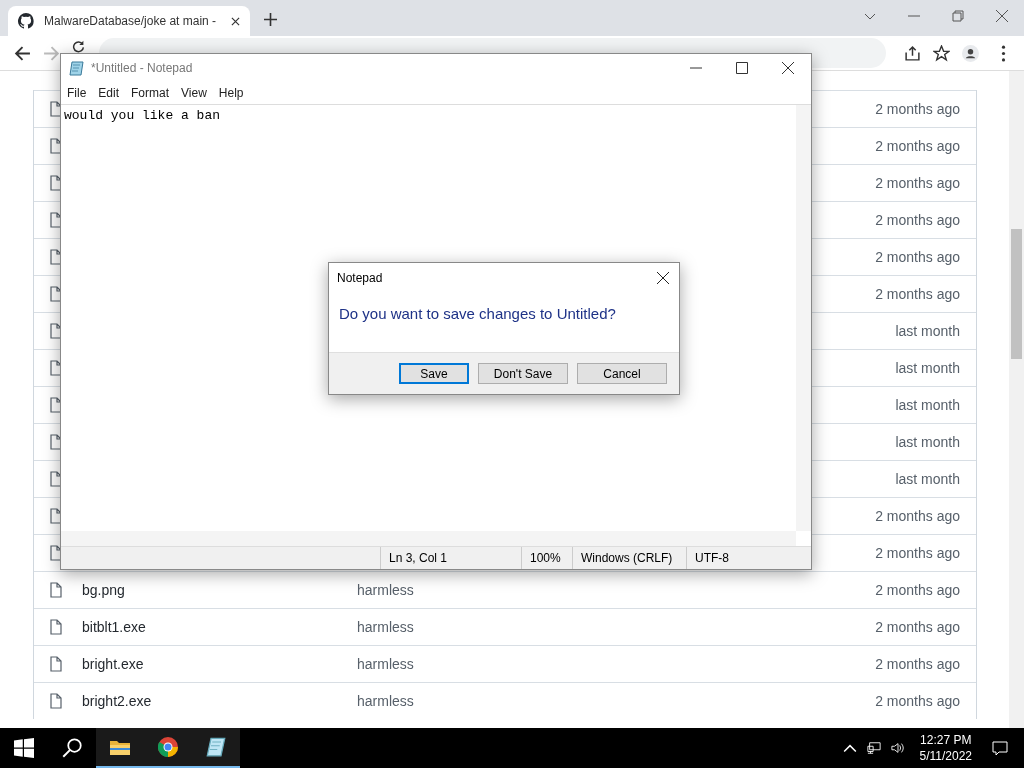 This screenshot has width=1024, height=768. Describe the element at coordinates (26, 21) in the screenshot. I see `github-logo-icon` at that location.